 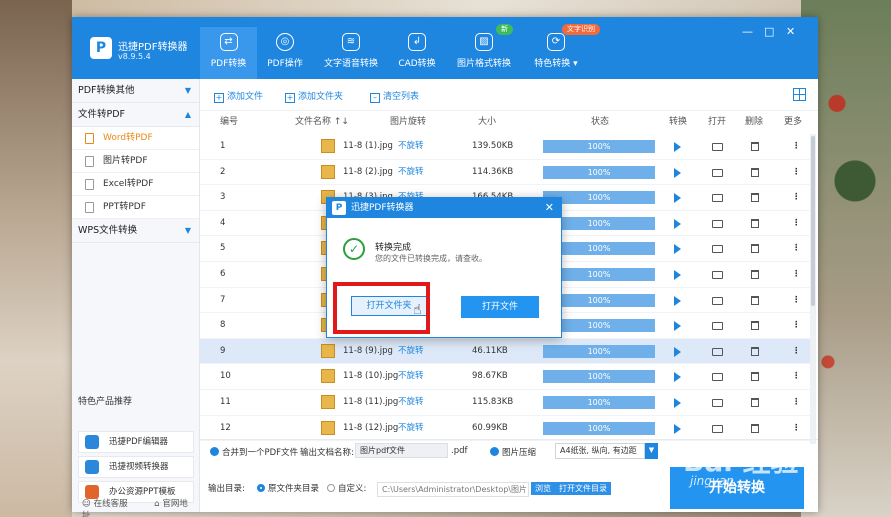 What do you see at coordinates (453, 489) in the screenshot?
I see `path-input: C:\Users\Administrator\Desktop\图片` at bounding box center [453, 489].